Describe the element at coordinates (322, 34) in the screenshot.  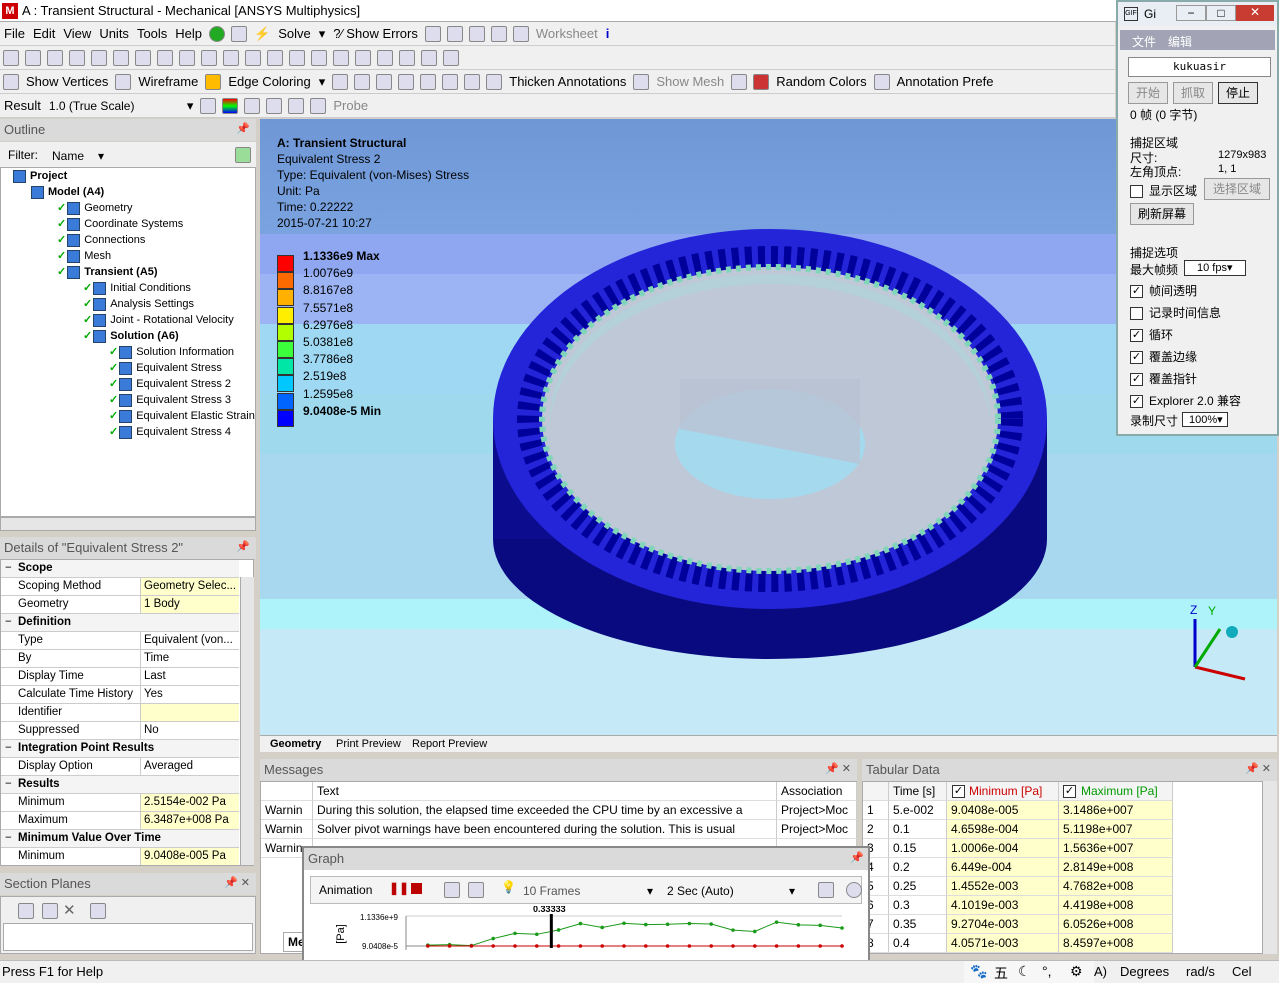
I see `solve-dropdown-icon: ▾` at that location.